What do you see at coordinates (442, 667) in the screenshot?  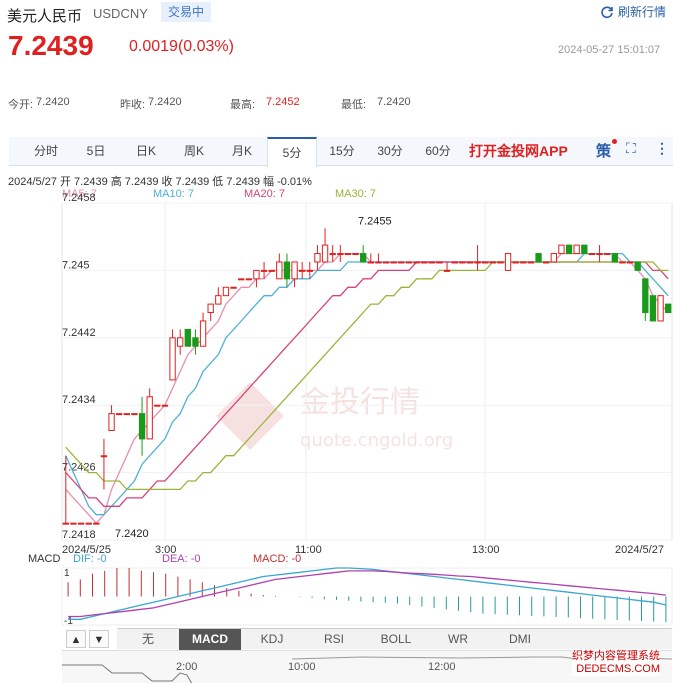 I see `nav-label-3: 12:00` at bounding box center [442, 667].